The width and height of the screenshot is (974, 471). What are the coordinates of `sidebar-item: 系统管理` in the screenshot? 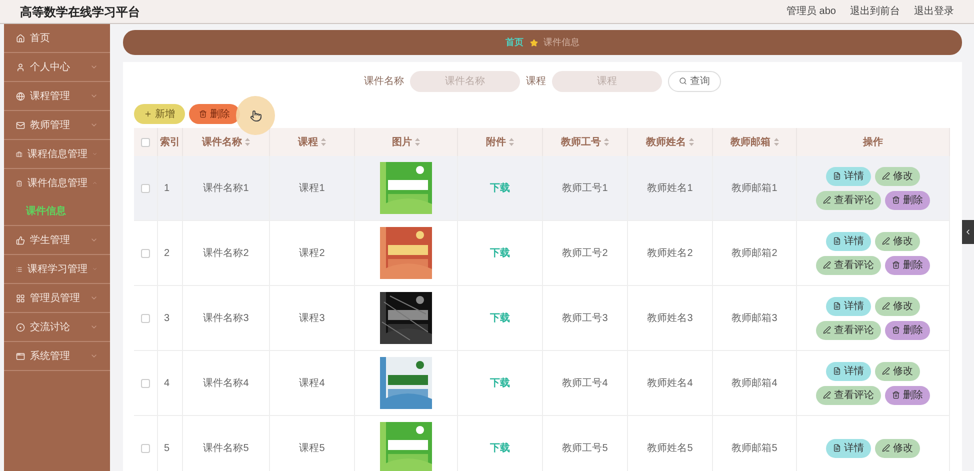 It's located at (57, 356).